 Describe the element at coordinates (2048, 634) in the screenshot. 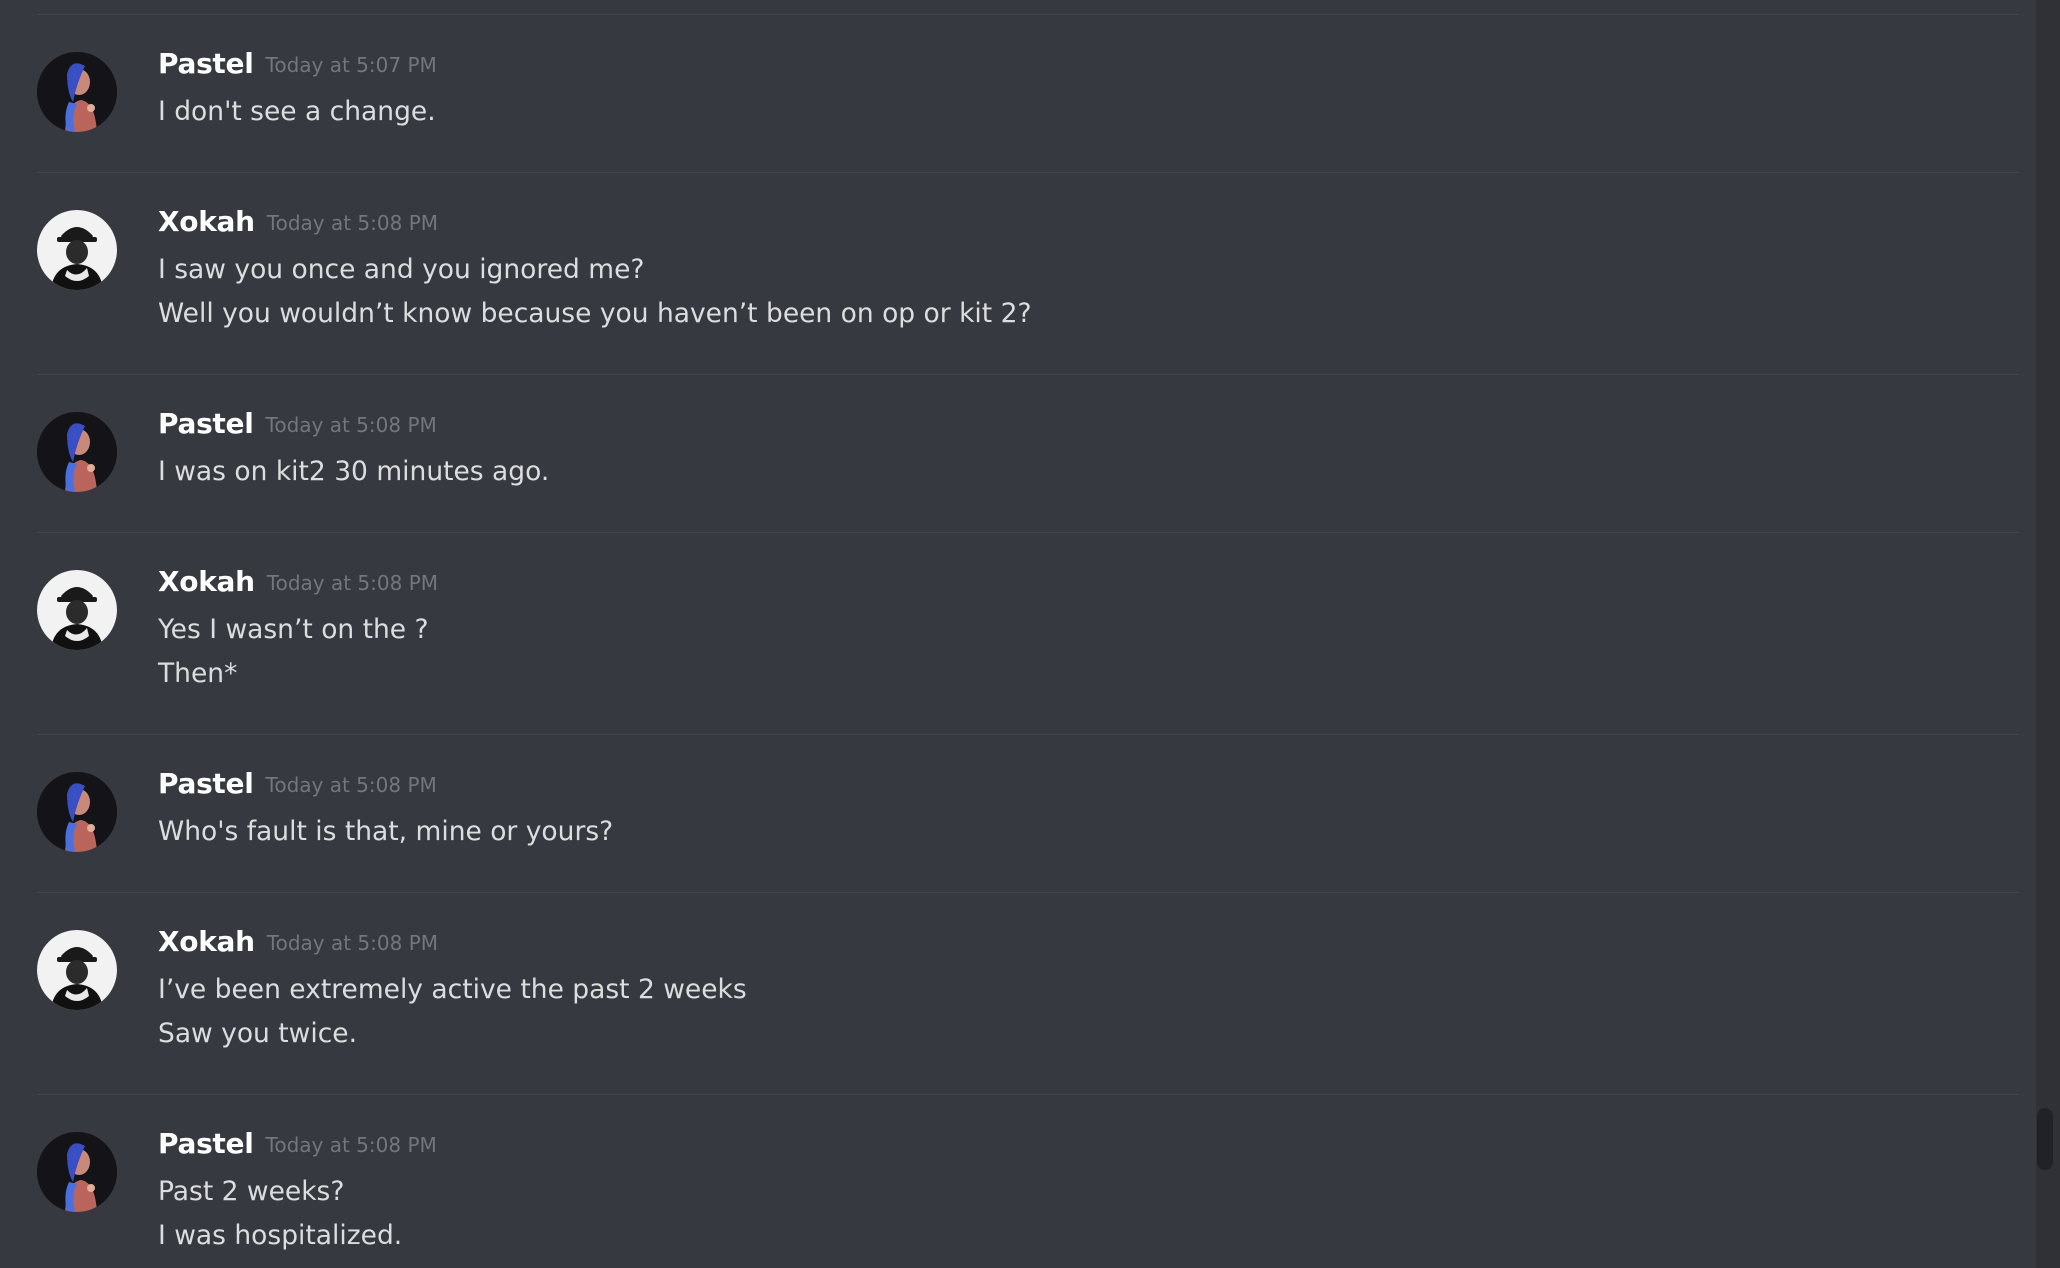

I see `scrollbar-track` at that location.